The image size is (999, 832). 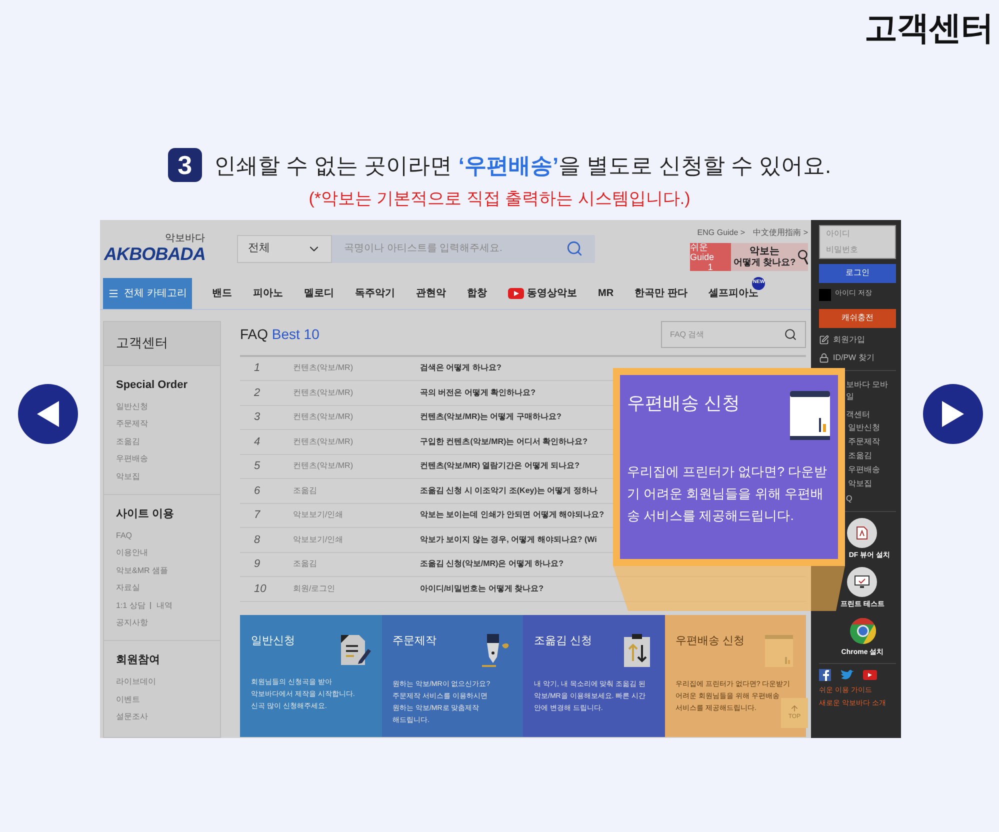 What do you see at coordinates (862, 630) in the screenshot?
I see `chrome-logo-icon` at bounding box center [862, 630].